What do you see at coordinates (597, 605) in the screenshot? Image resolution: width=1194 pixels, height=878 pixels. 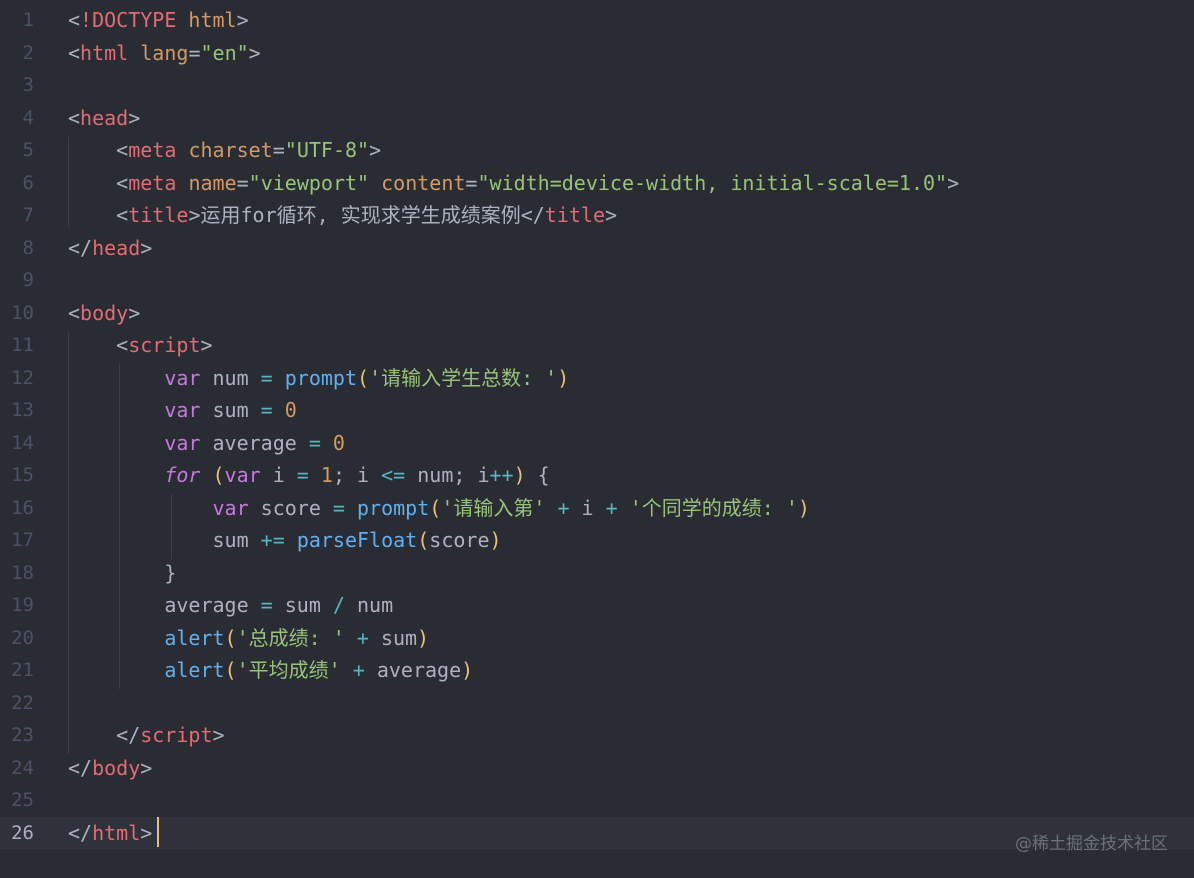 I see `code-line: 19 average = sum / num` at bounding box center [597, 605].